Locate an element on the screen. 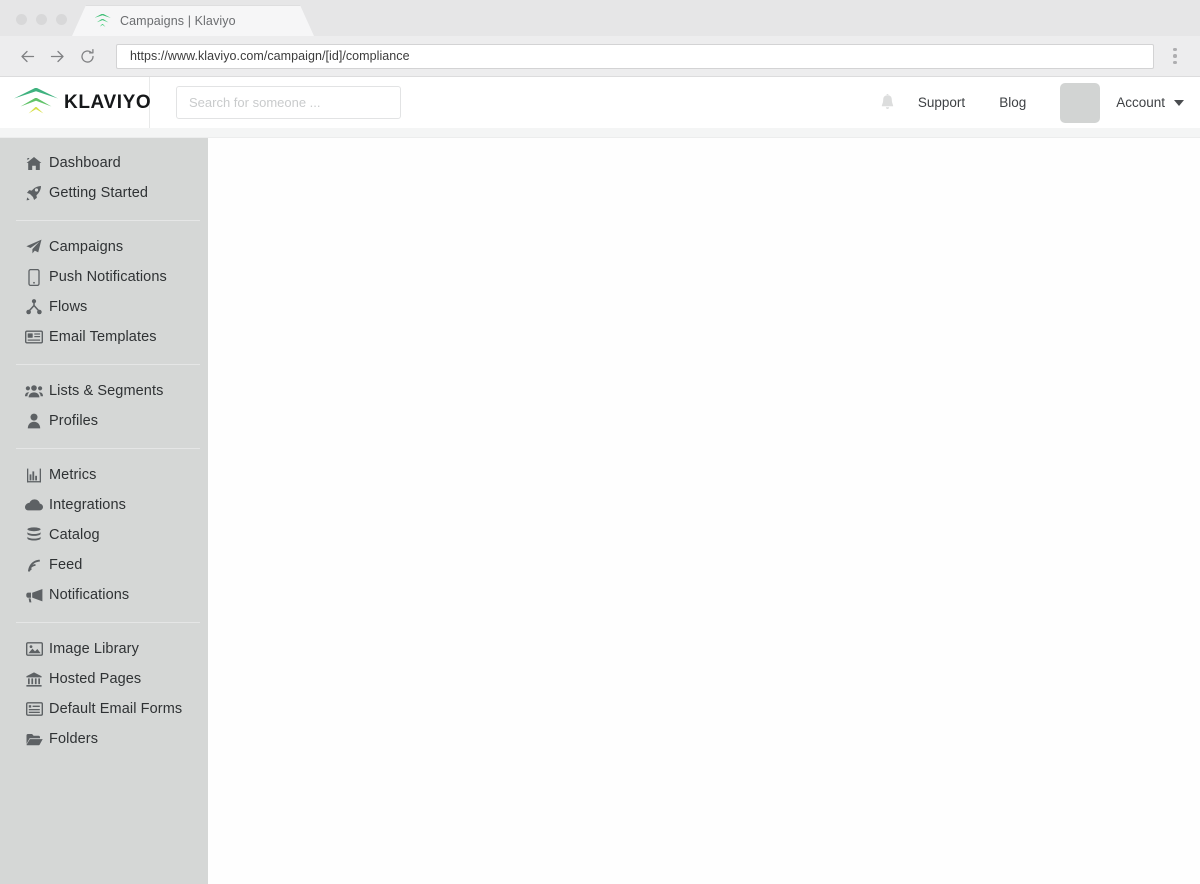  mobile-phone-icon is located at coordinates (34, 277).